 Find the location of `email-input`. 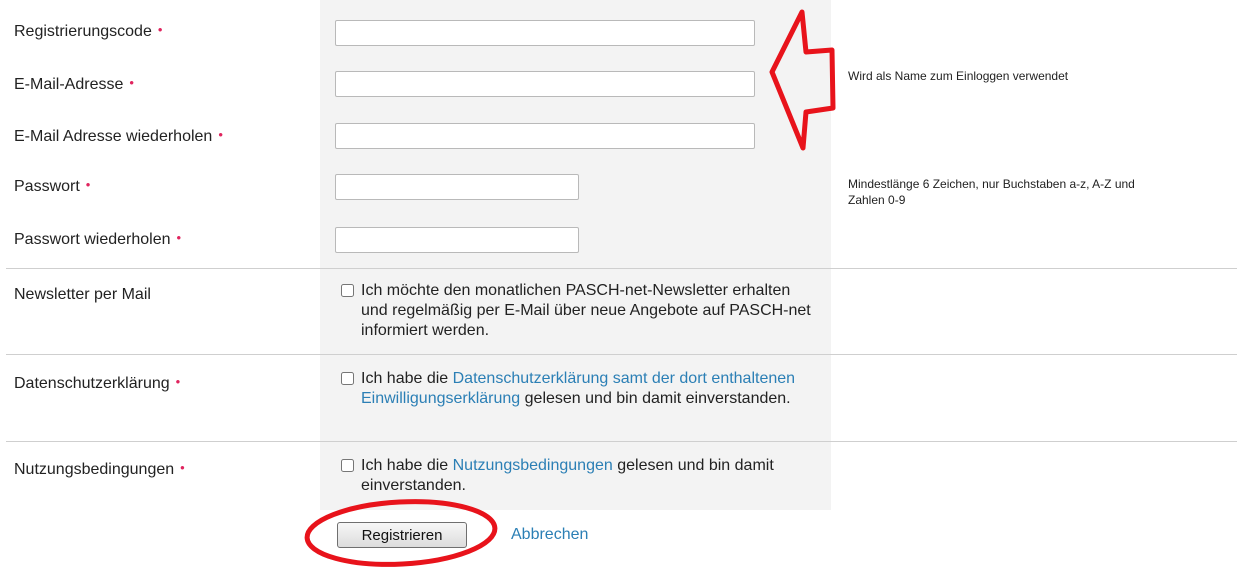

email-input is located at coordinates (545, 84).